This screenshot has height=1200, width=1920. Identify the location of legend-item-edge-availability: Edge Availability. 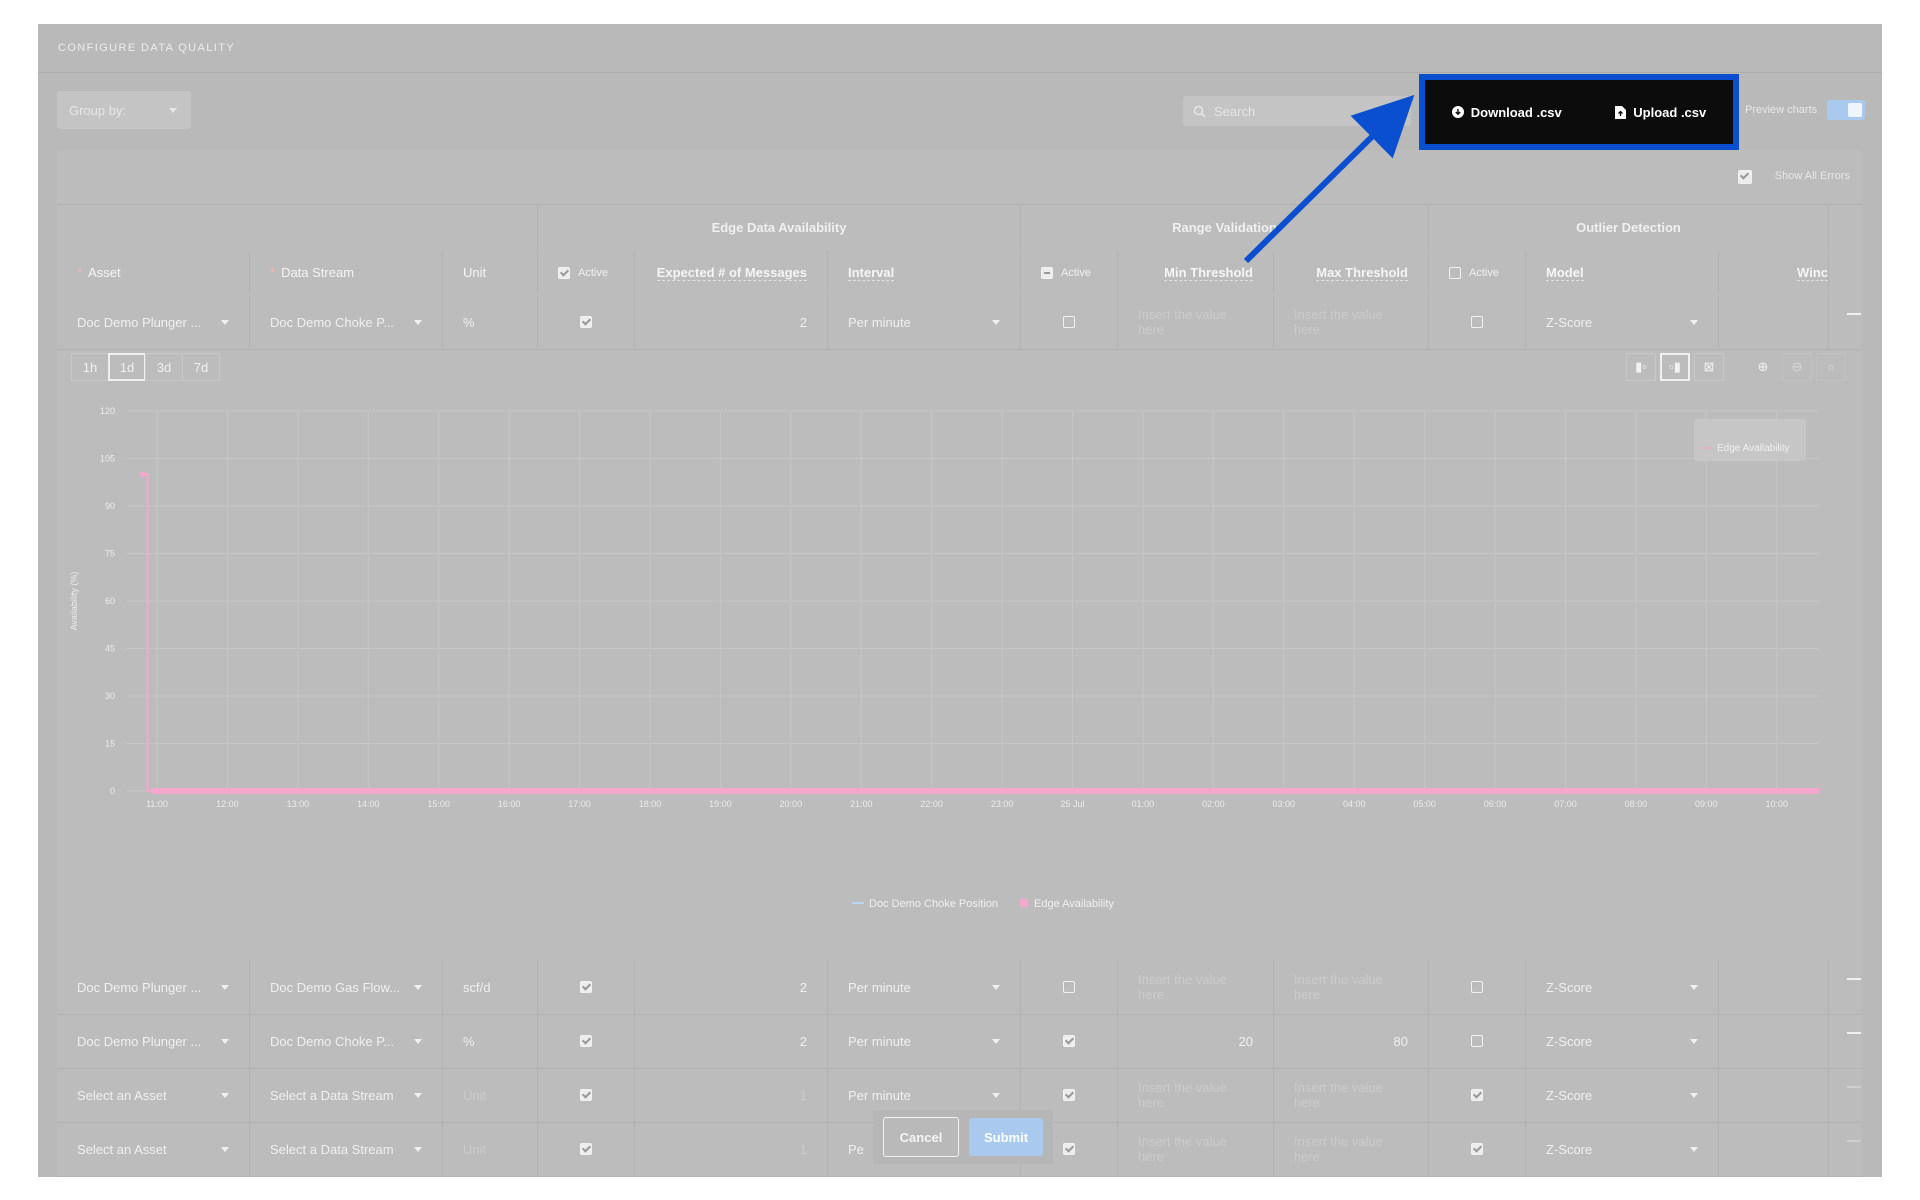
(1074, 904).